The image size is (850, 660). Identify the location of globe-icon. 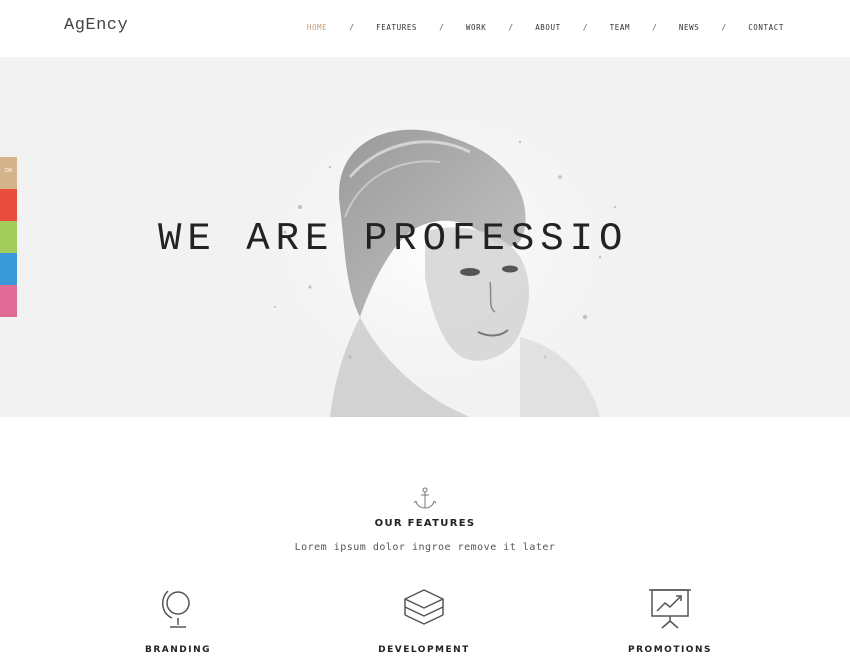
(176, 609).